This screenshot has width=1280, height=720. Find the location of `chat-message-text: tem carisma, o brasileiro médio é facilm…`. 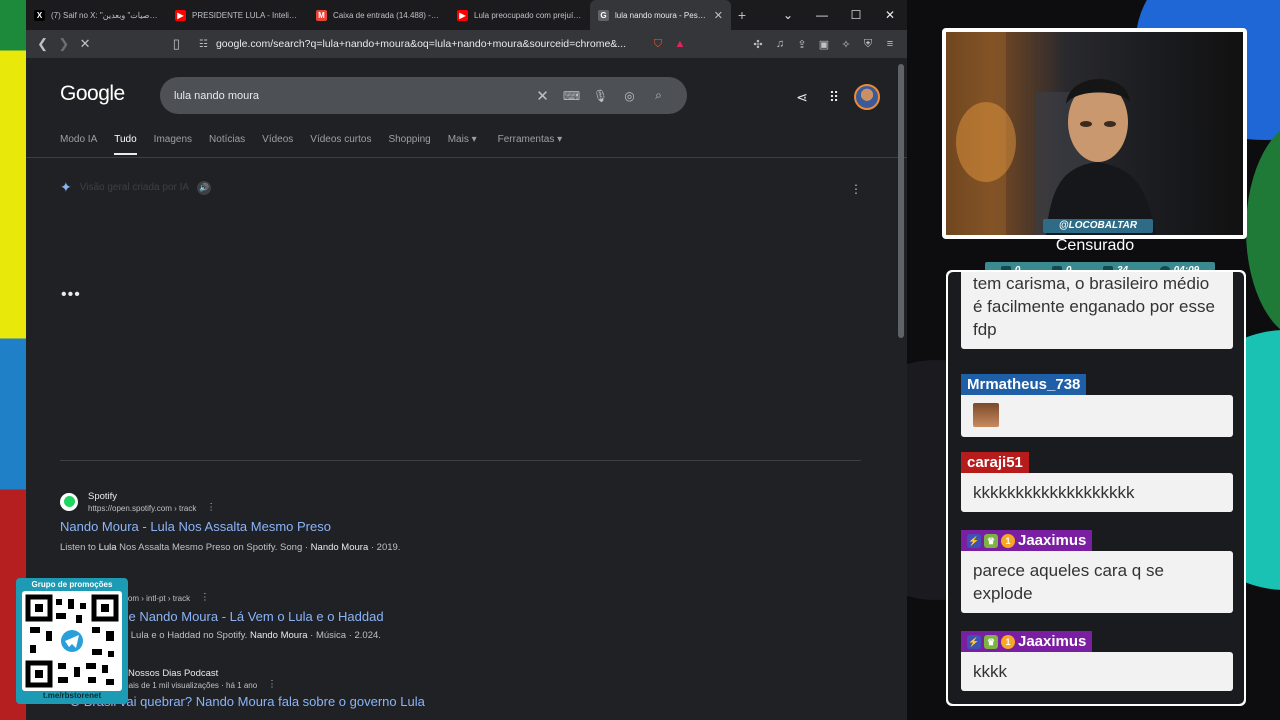

chat-message-text: tem carisma, o brasileiro médio é facilm… is located at coordinates (1097, 310).